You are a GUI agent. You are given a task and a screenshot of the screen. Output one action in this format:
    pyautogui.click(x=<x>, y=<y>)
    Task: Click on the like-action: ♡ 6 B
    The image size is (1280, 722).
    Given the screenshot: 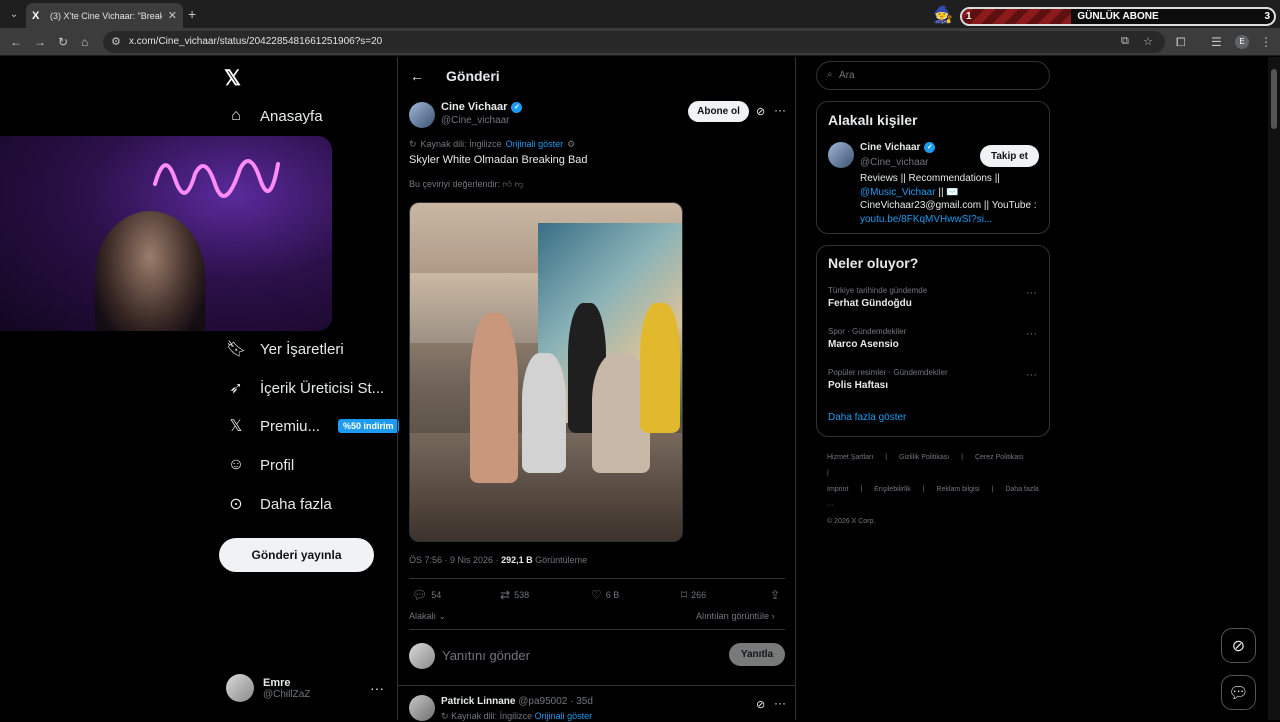 What is the action you would take?
    pyautogui.click(x=605, y=595)
    